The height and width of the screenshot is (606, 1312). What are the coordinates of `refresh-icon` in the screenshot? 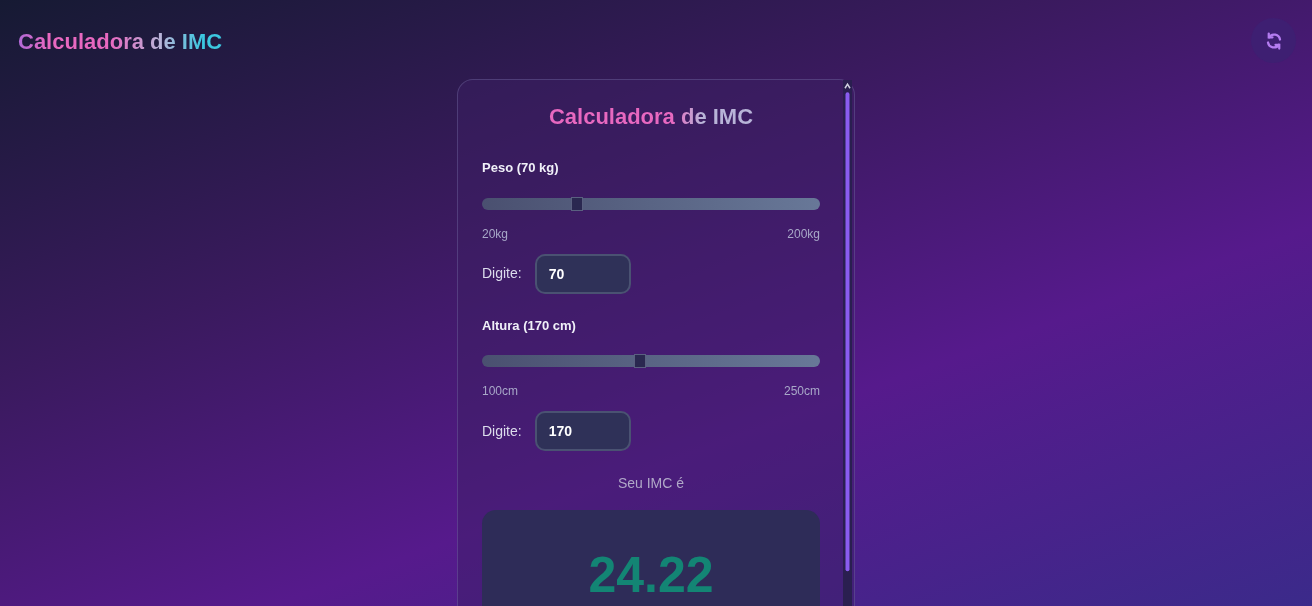 It's located at (1273, 40).